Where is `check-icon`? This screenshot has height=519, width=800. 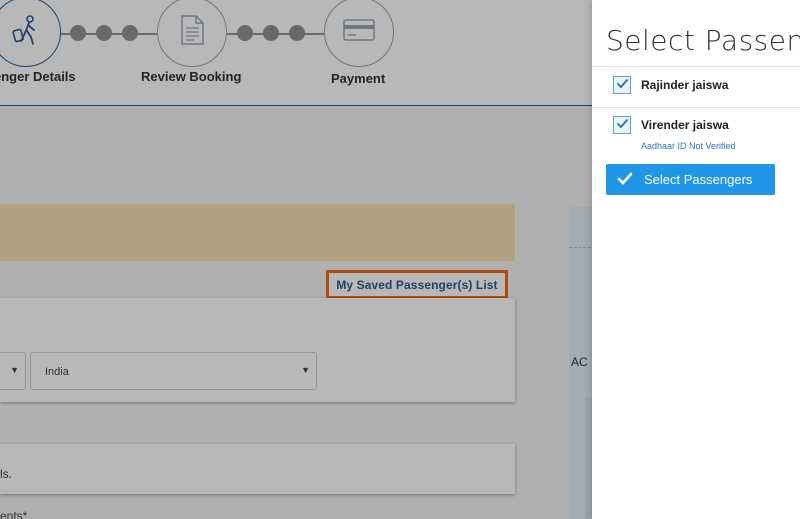
check-icon is located at coordinates (625, 181).